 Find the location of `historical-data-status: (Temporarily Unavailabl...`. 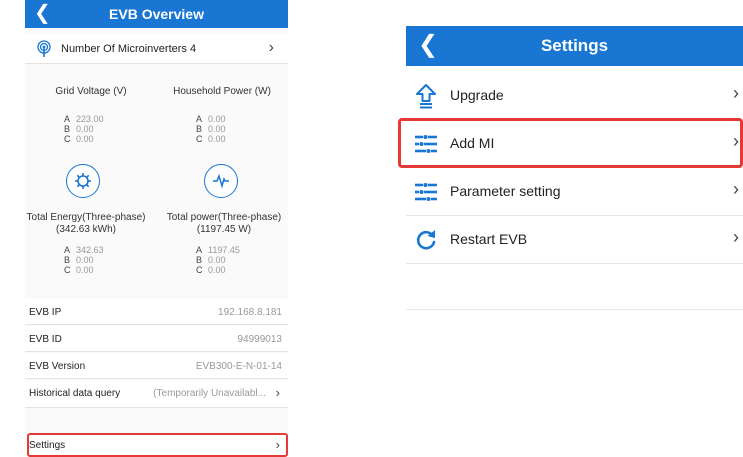

historical-data-status: (Temporarily Unavailabl... is located at coordinates (209, 393).